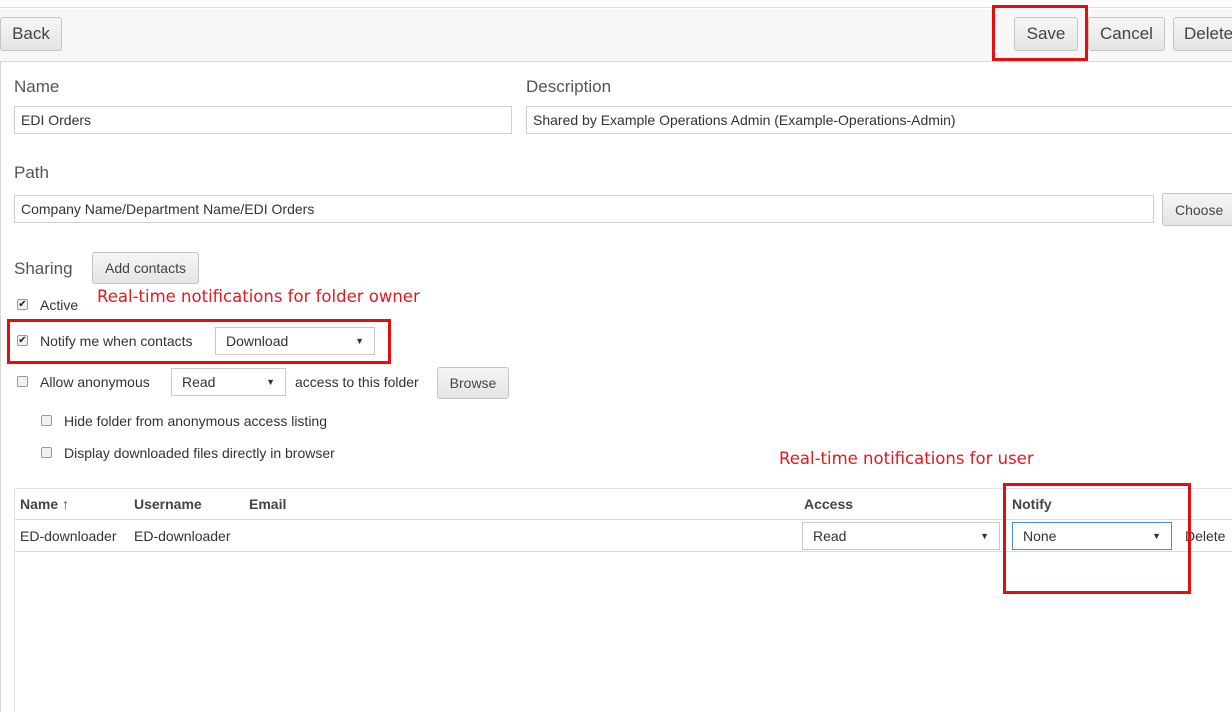 This screenshot has width=1232, height=712. Describe the element at coordinates (31, 34) in the screenshot. I see `back-button: Back` at that location.